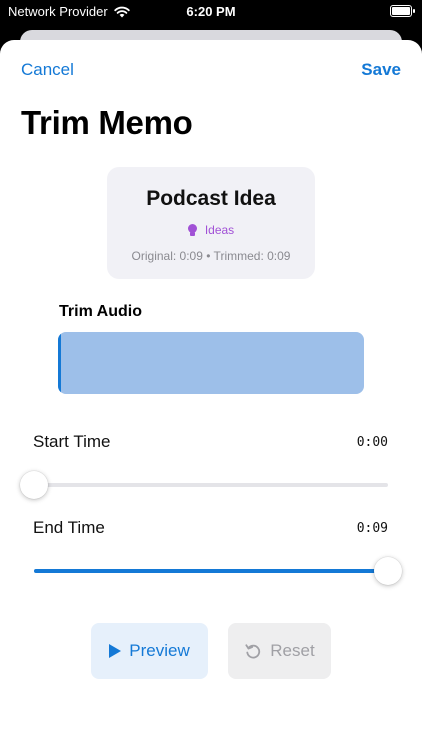  Describe the element at coordinates (253, 651) in the screenshot. I see `reset-icon` at that location.